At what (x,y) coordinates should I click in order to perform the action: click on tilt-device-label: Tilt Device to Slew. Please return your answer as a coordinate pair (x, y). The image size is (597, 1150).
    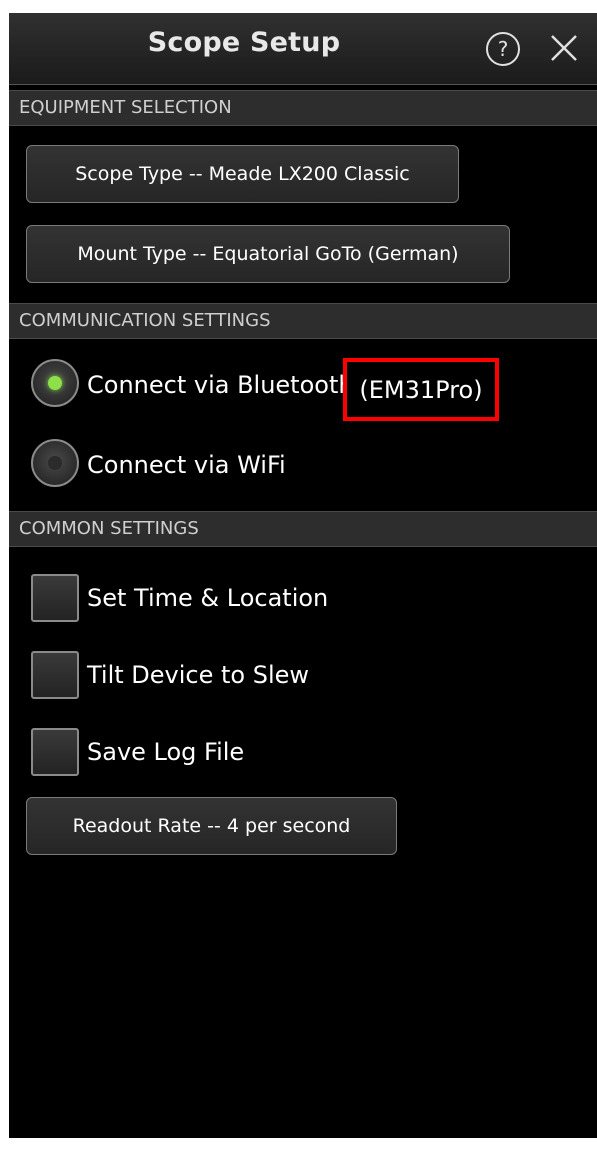
    Looking at the image, I should click on (198, 675).